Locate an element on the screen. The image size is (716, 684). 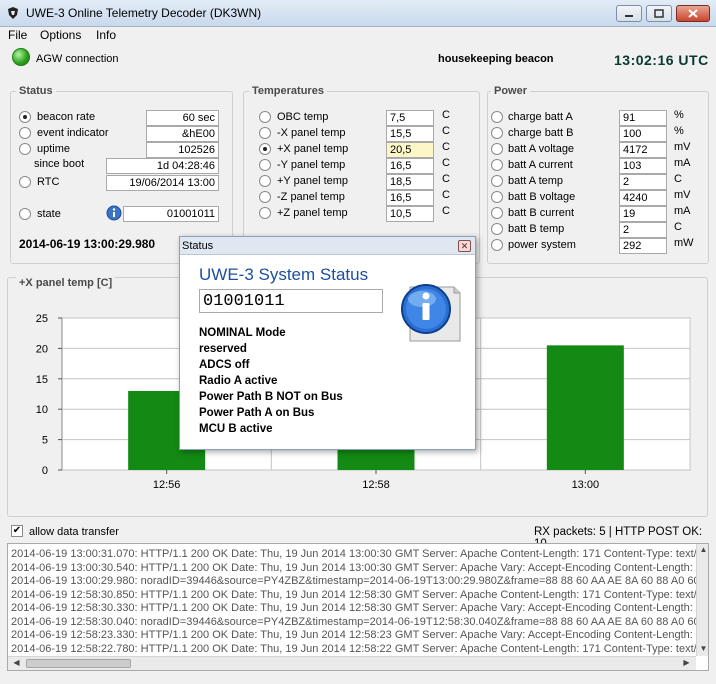
temp-value-field: 10,5 is located at coordinates (410, 214).